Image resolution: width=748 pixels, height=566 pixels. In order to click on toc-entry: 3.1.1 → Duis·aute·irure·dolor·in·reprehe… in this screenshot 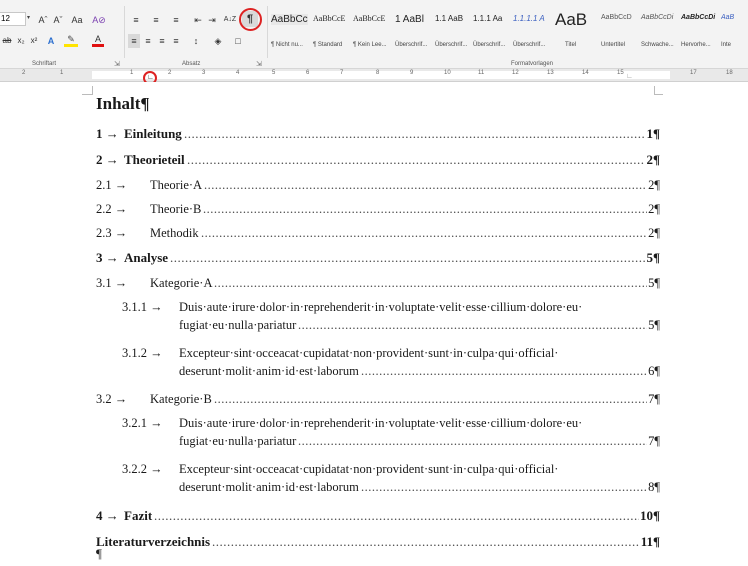, I will do `click(373, 319)`.